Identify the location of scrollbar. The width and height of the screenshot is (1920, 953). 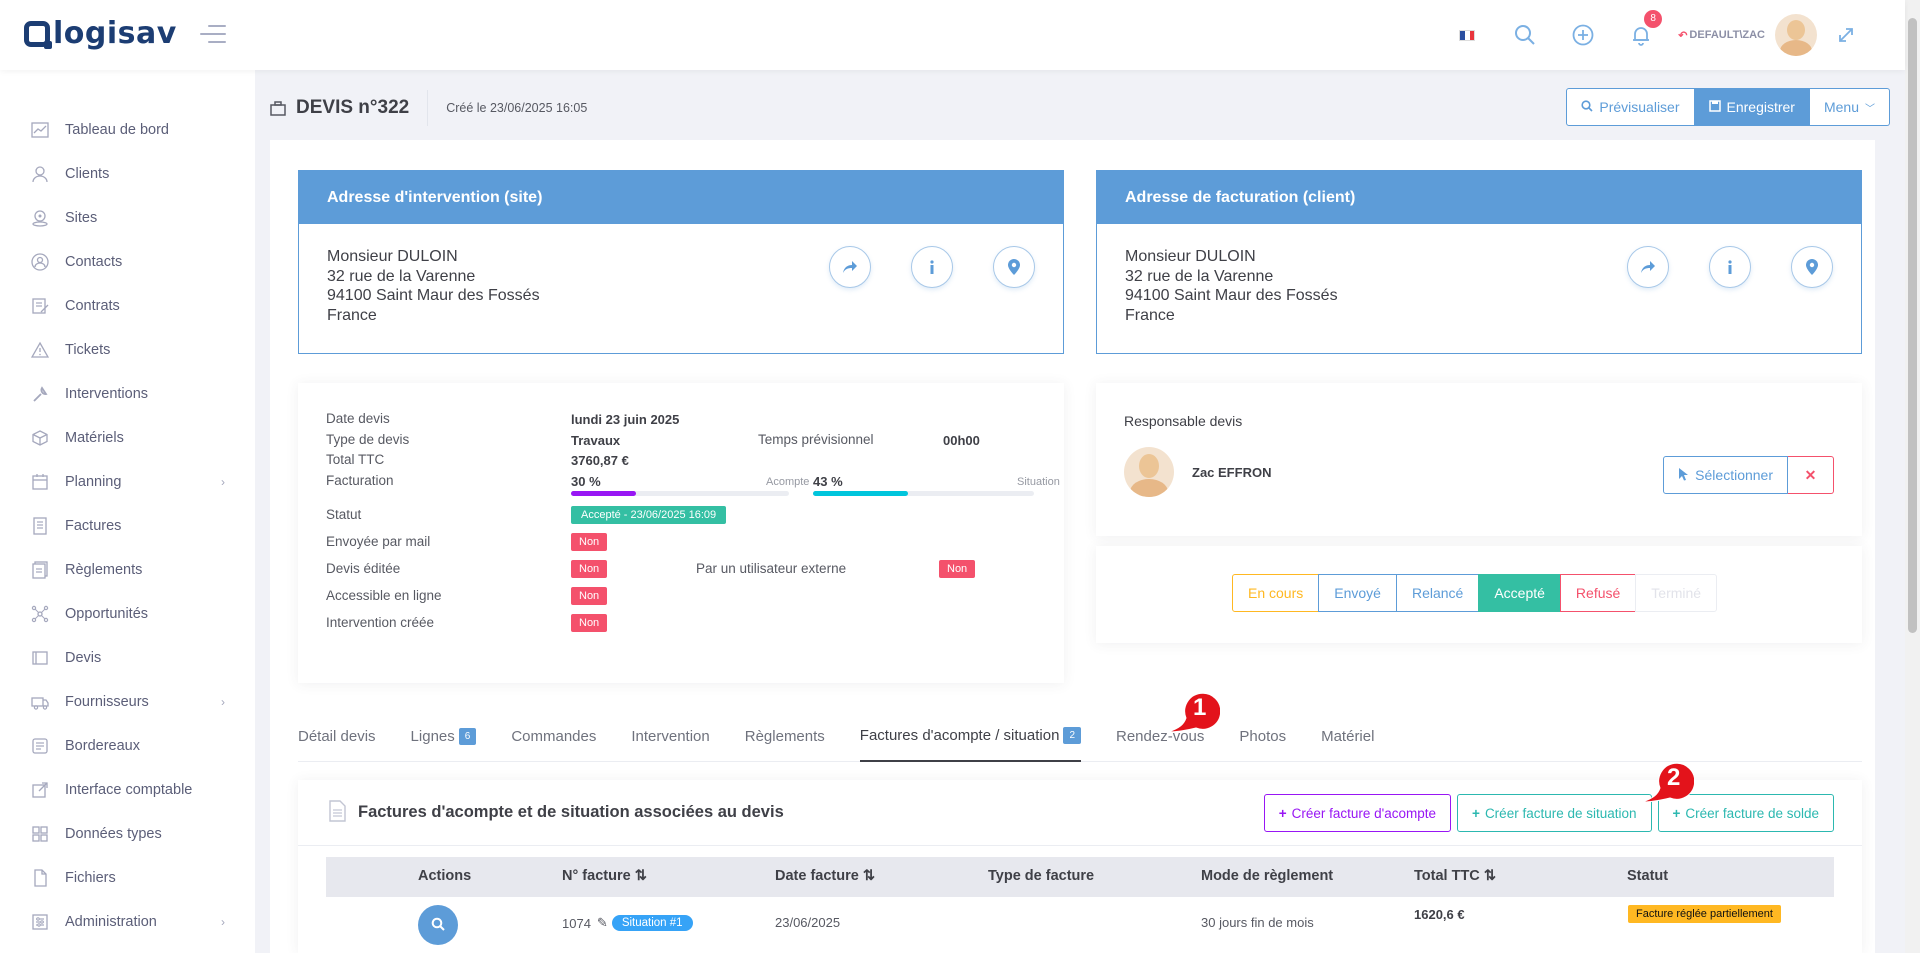
(1912, 476).